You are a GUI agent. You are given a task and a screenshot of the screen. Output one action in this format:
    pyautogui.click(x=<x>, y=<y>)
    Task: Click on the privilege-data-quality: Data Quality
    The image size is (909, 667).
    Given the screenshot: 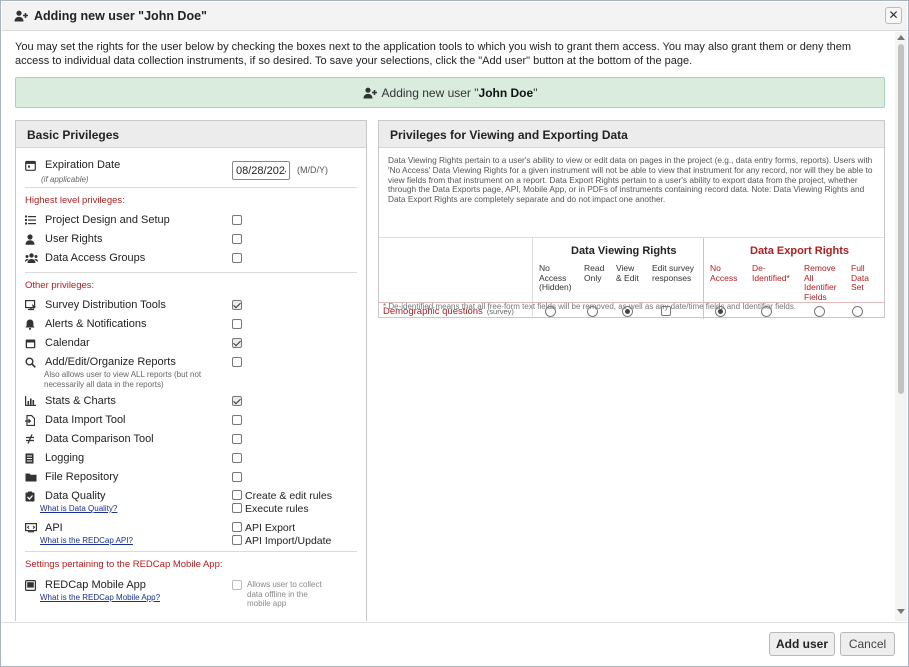 What is the action you would take?
    pyautogui.click(x=65, y=496)
    